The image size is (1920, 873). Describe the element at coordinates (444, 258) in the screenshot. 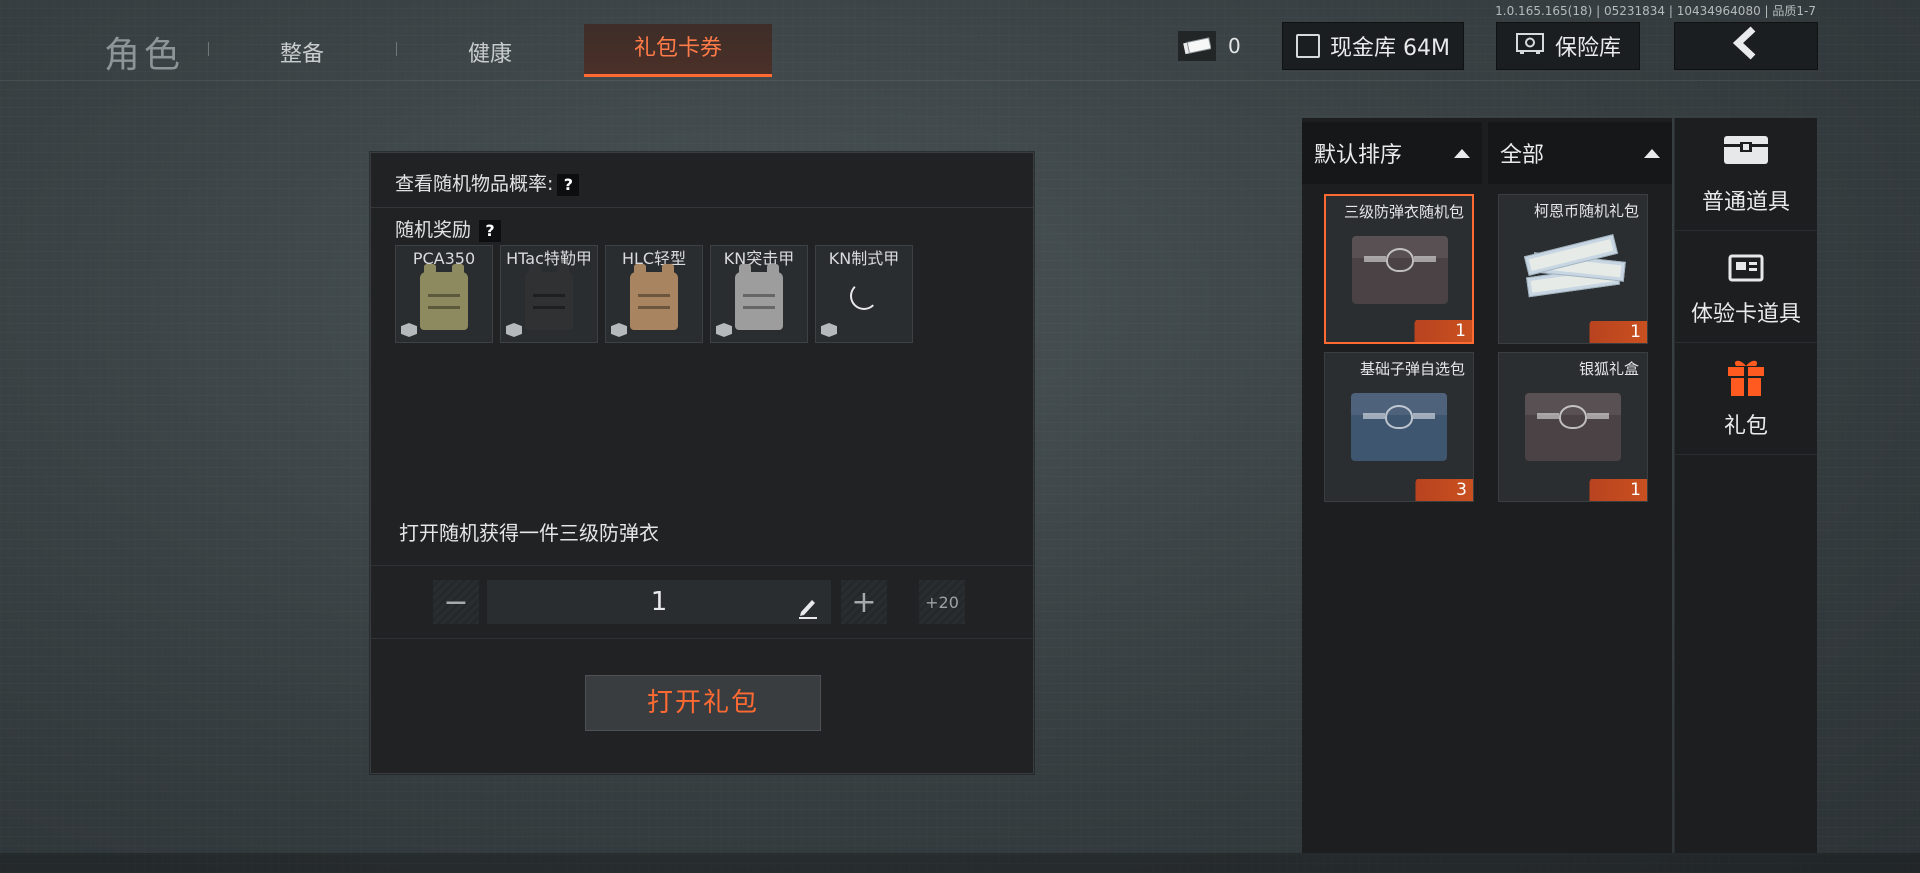

I see `reward-name: PCA350` at that location.